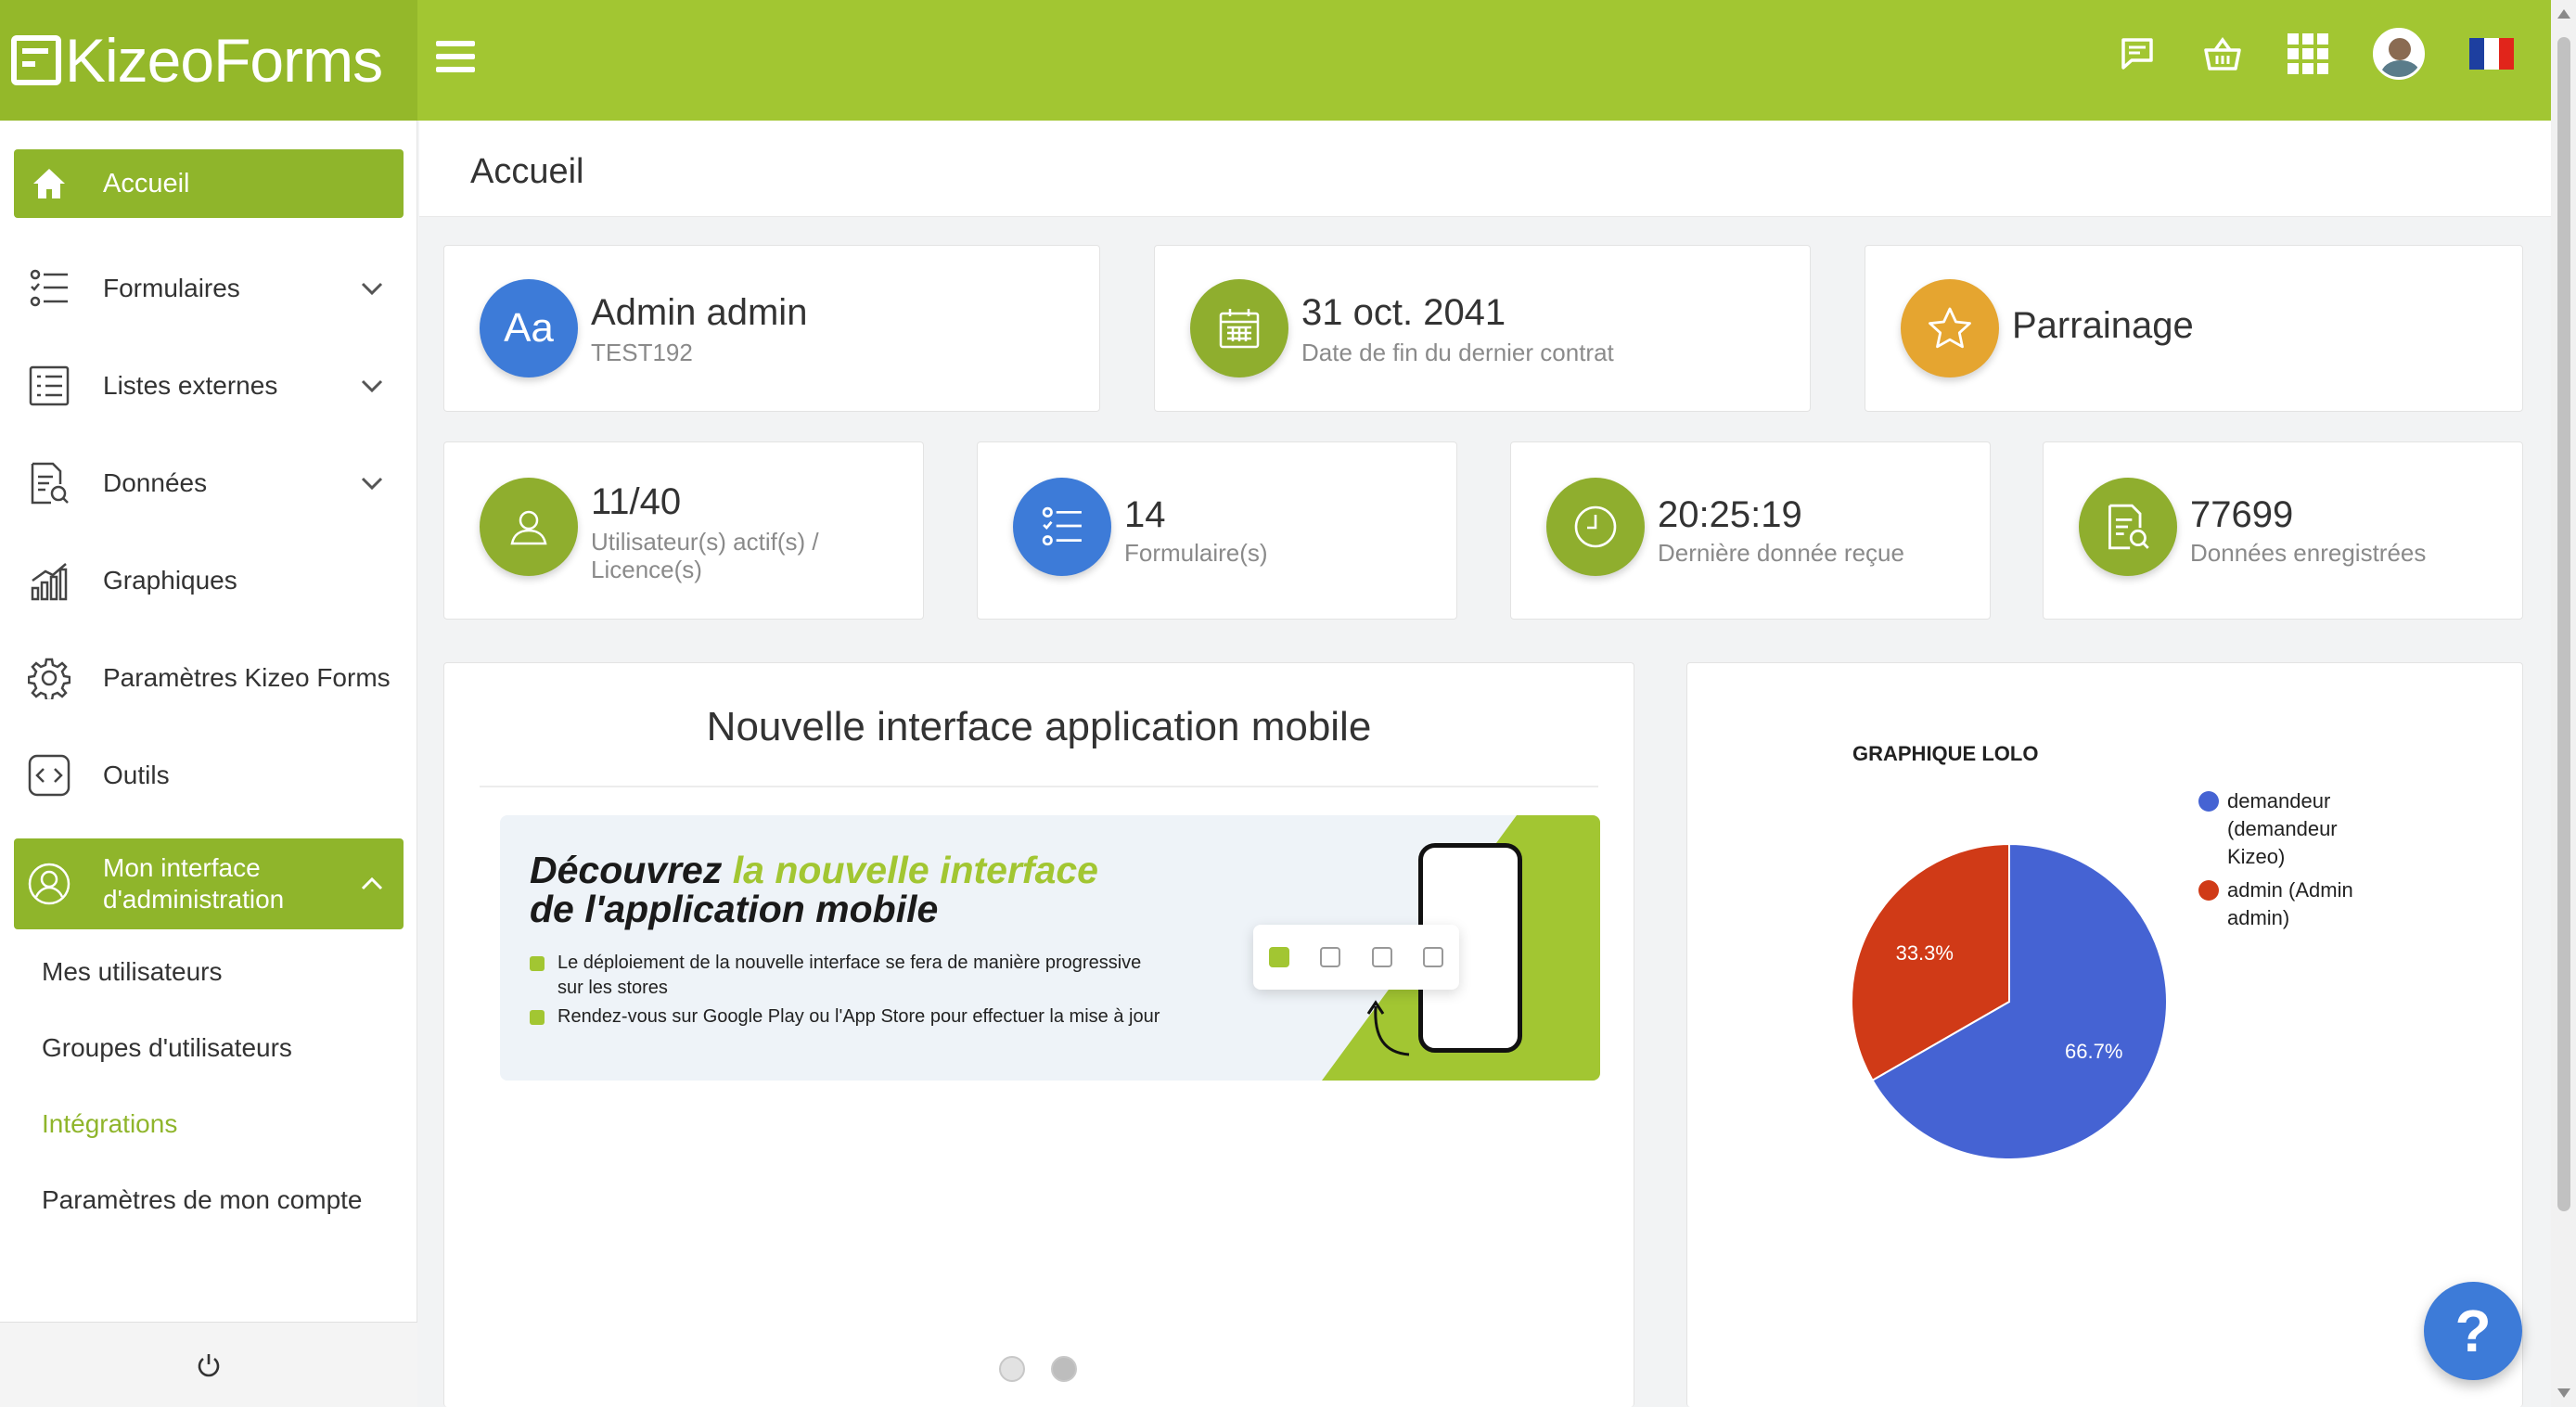 The width and height of the screenshot is (2576, 1407). Describe the element at coordinates (2308, 553) in the screenshot. I see `data-count-label: Données enregistrées` at that location.